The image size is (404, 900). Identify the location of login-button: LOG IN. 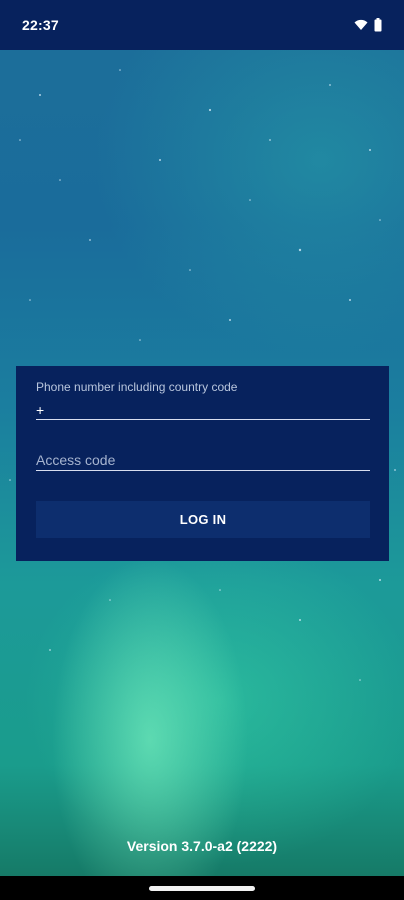
(203, 519).